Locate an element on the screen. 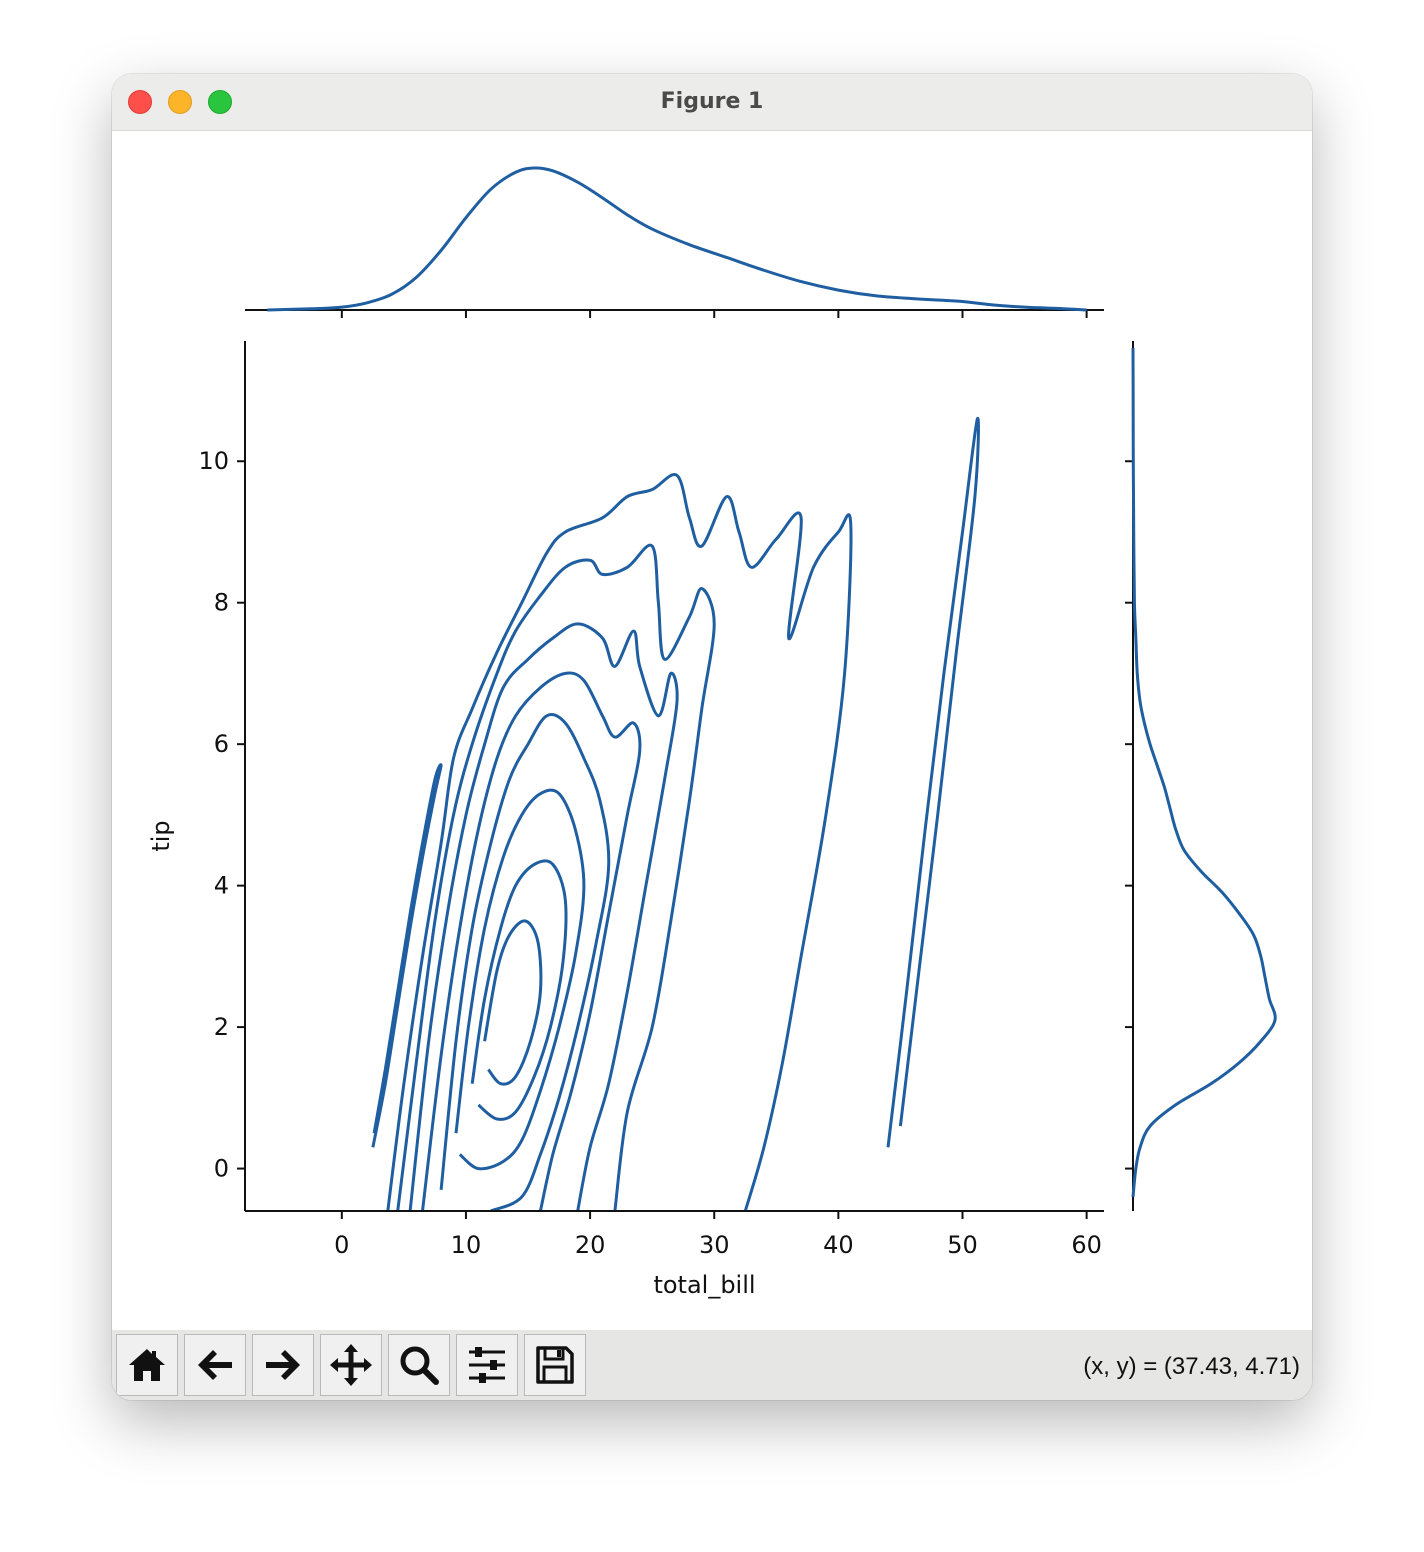  back-arrow-icon is located at coordinates (215, 1365).